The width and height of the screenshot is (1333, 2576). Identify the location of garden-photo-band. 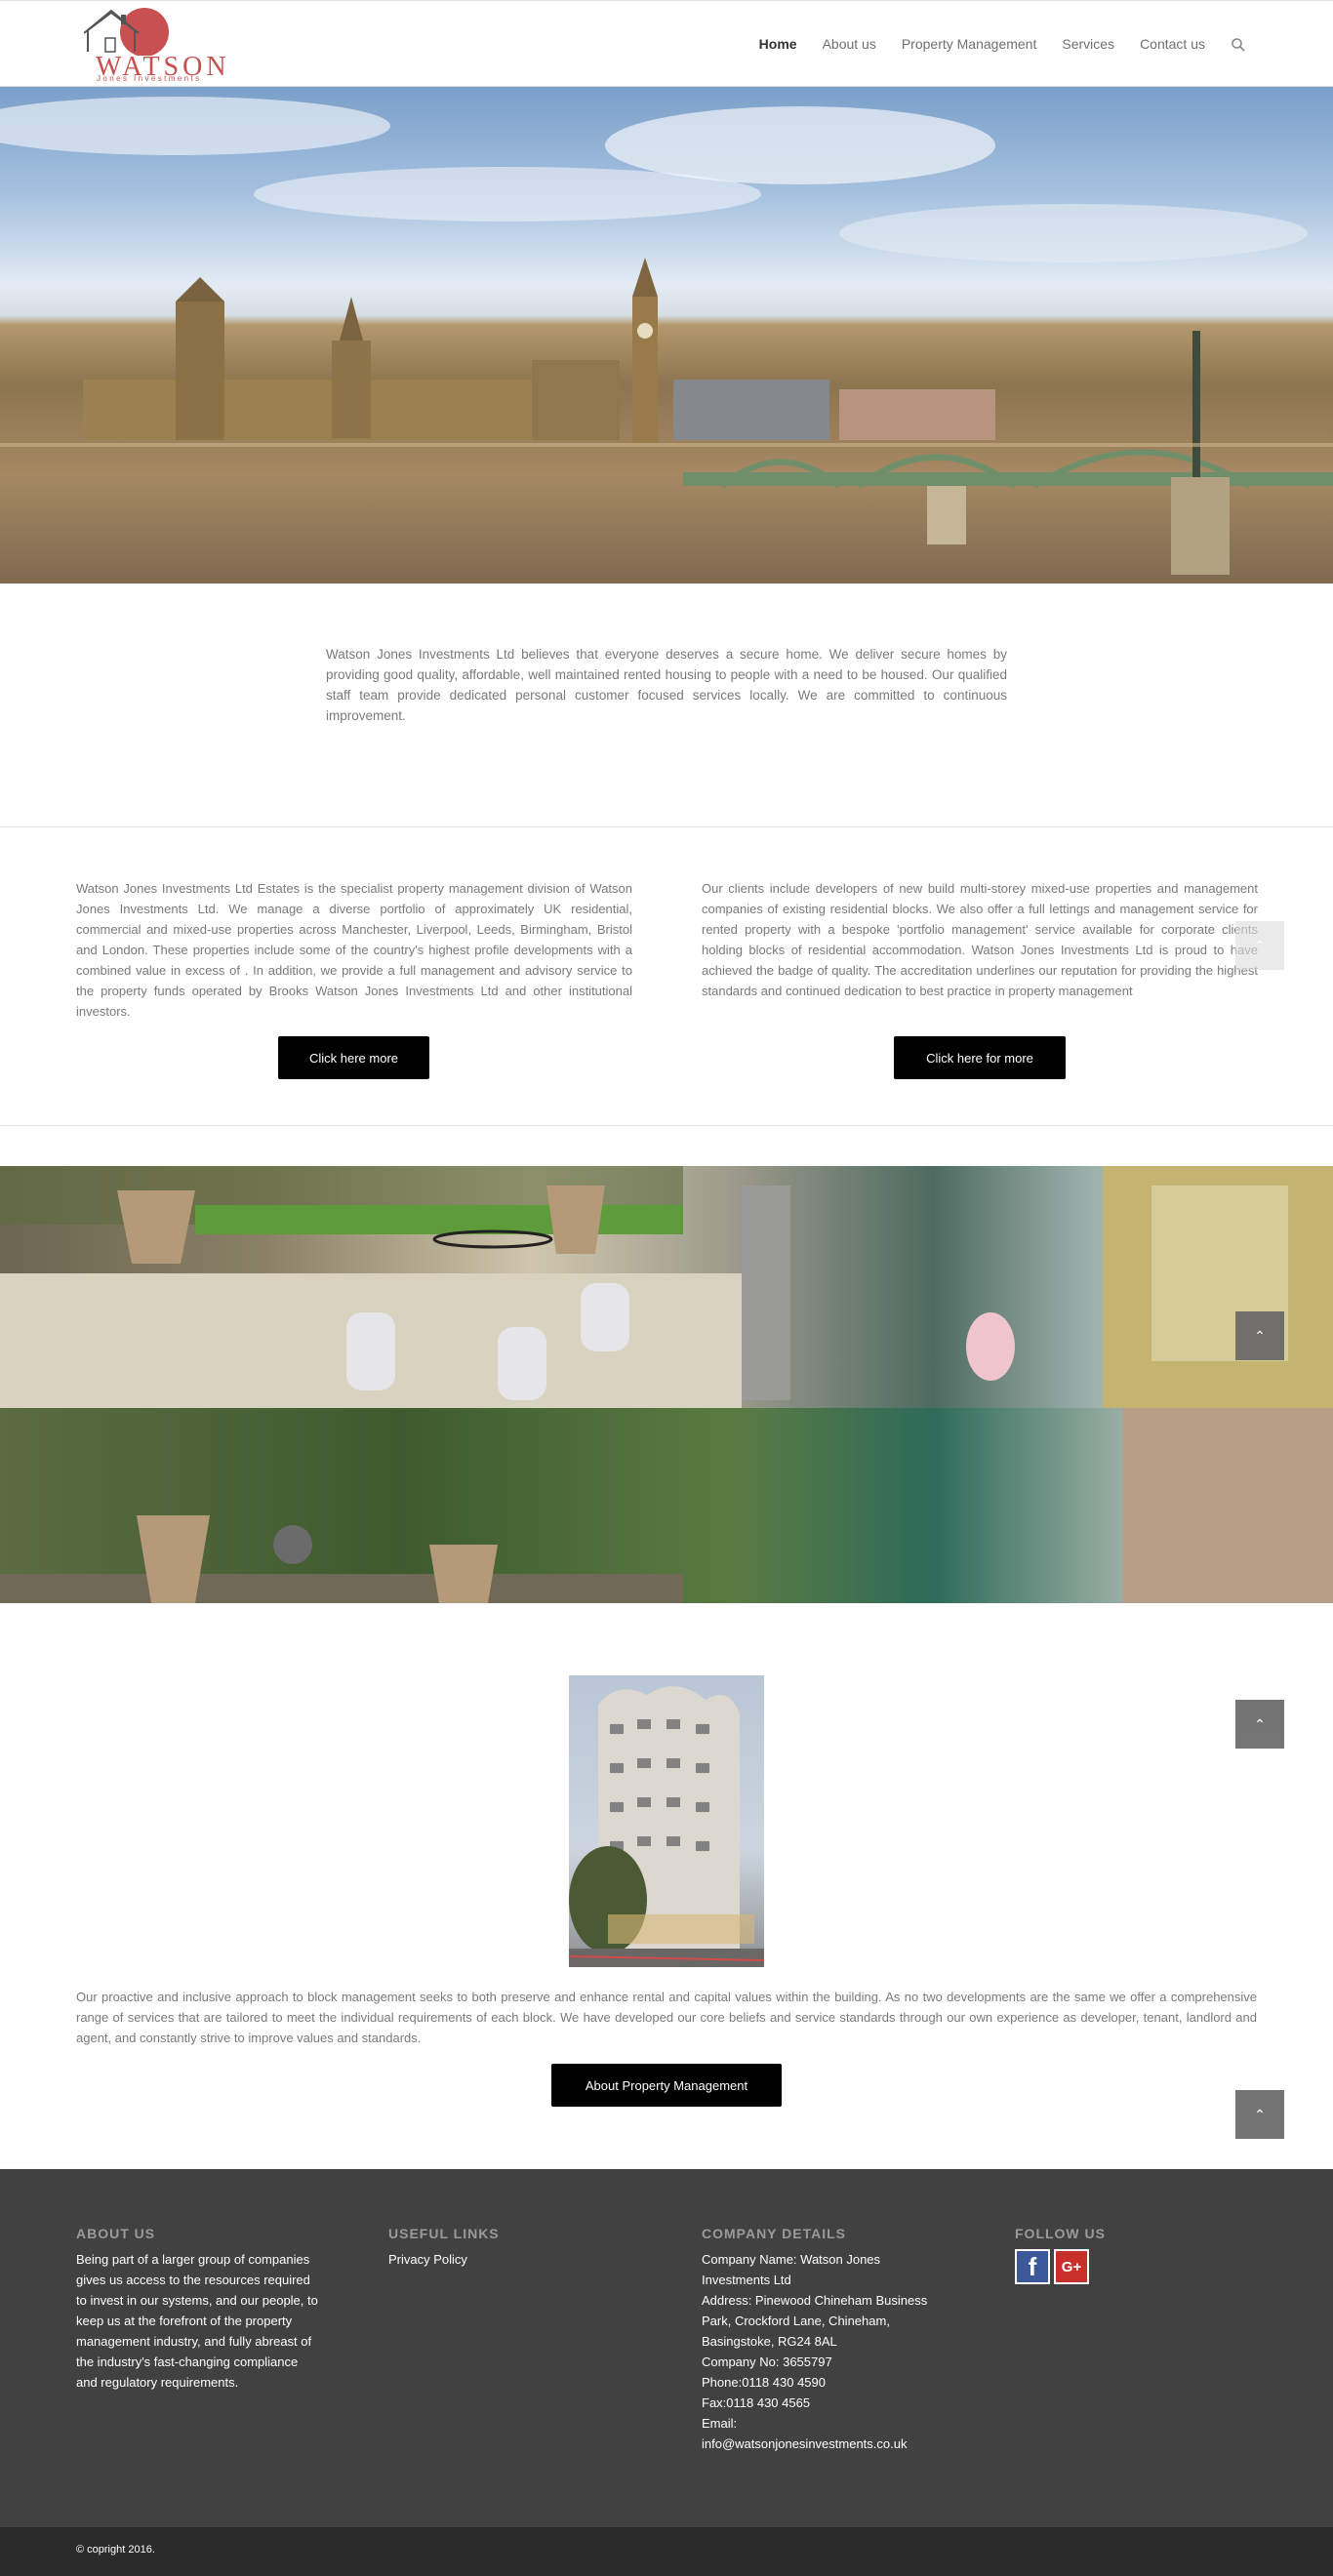
(666, 1505).